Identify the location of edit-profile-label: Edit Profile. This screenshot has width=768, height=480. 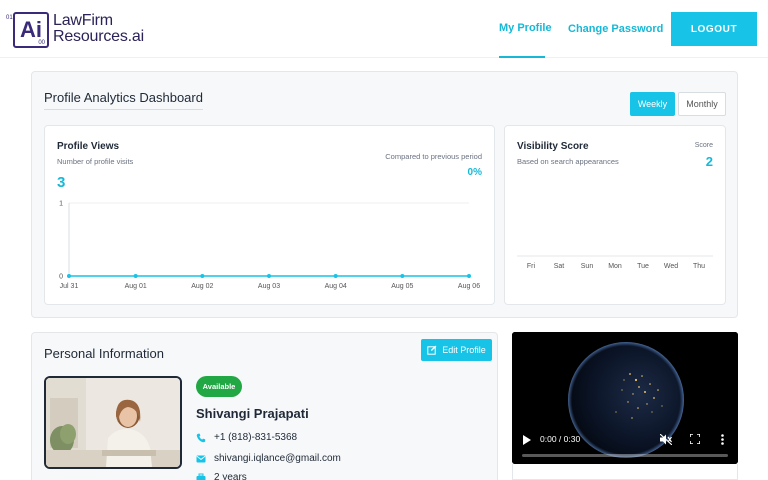
(464, 350).